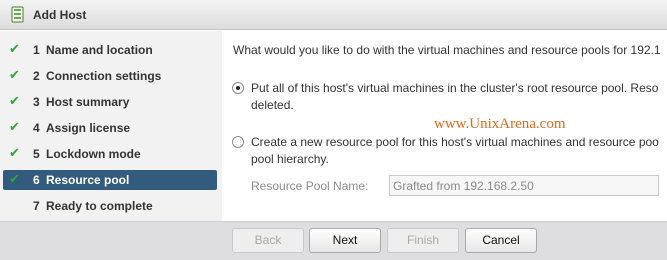 This screenshot has height=260, width=667. What do you see at coordinates (290, 159) in the screenshot?
I see `new-pool-option-line2: pool hierarchy.` at bounding box center [290, 159].